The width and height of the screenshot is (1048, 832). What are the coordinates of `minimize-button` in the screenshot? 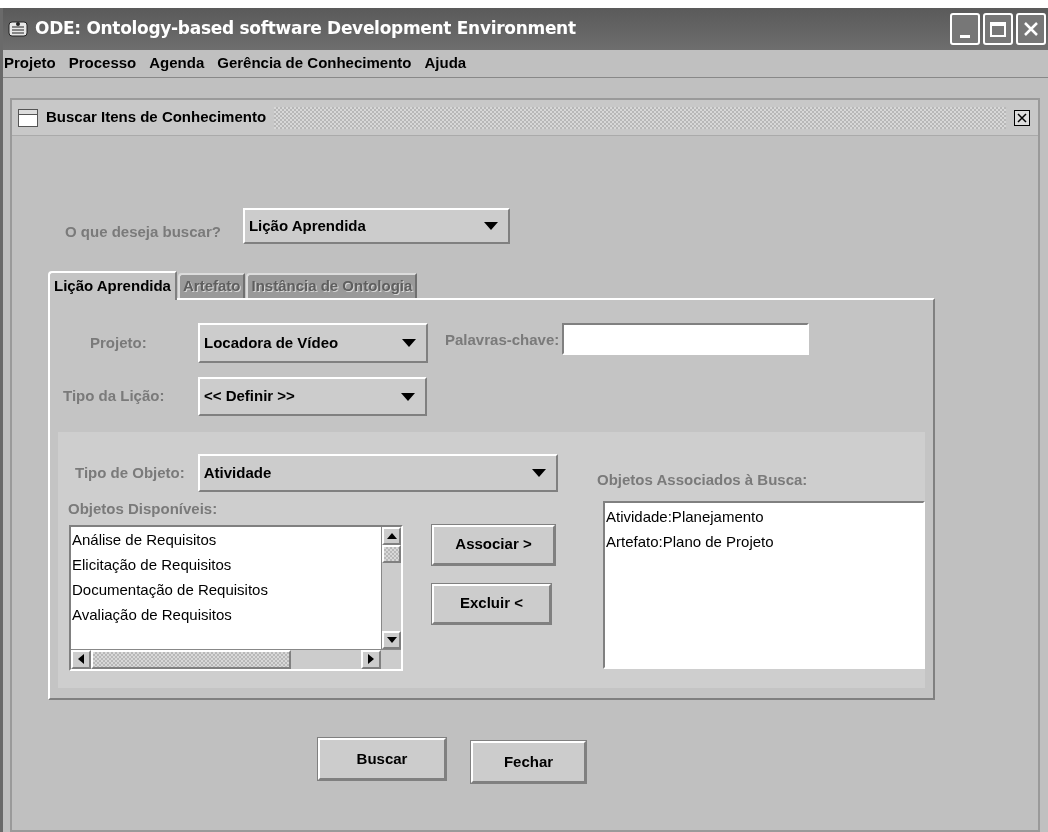 It's located at (965, 29).